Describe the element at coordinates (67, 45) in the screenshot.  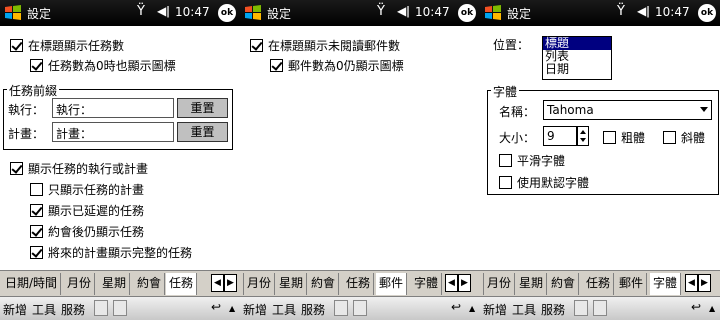
I see `checkbox-show-task-count: 在標題顯示任務數` at that location.